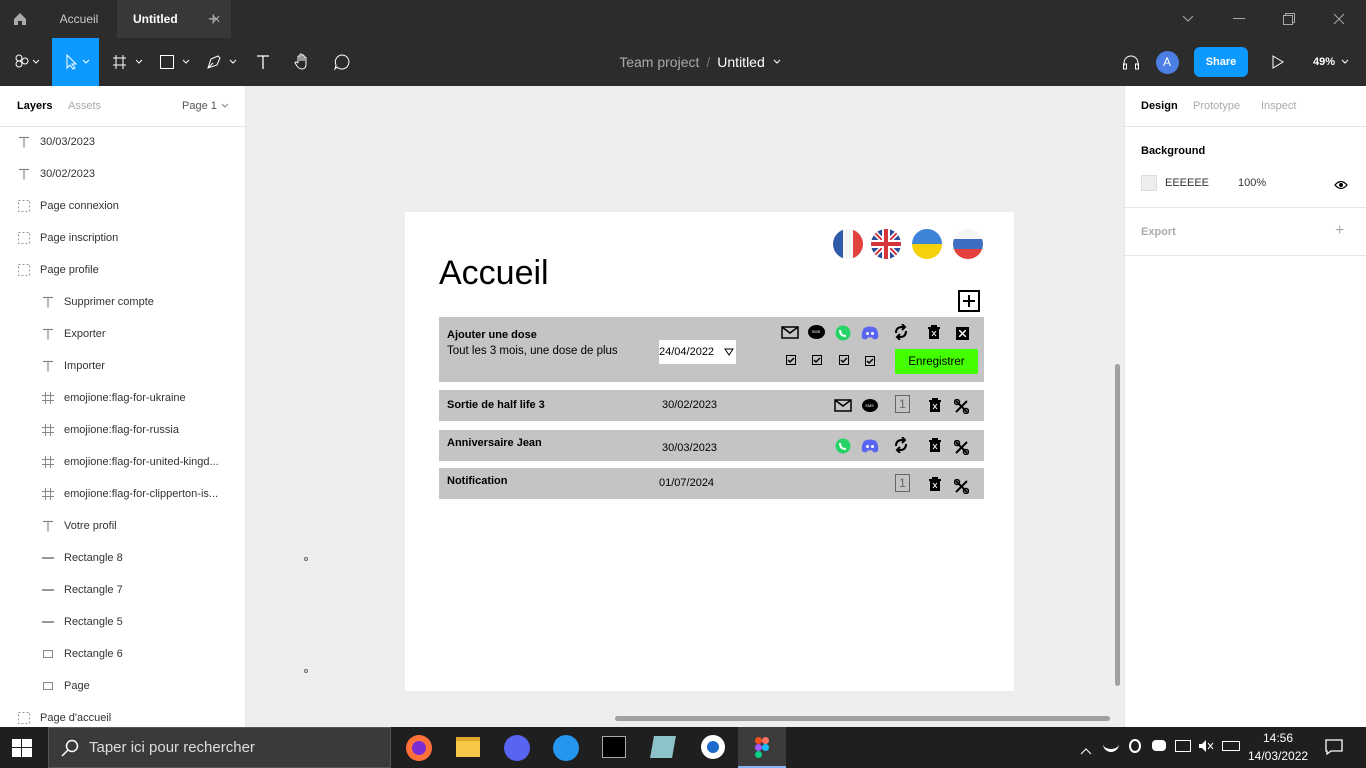 This screenshot has width=1366, height=768. Describe the element at coordinates (659, 62) in the screenshot. I see `project-name: Team project` at that location.